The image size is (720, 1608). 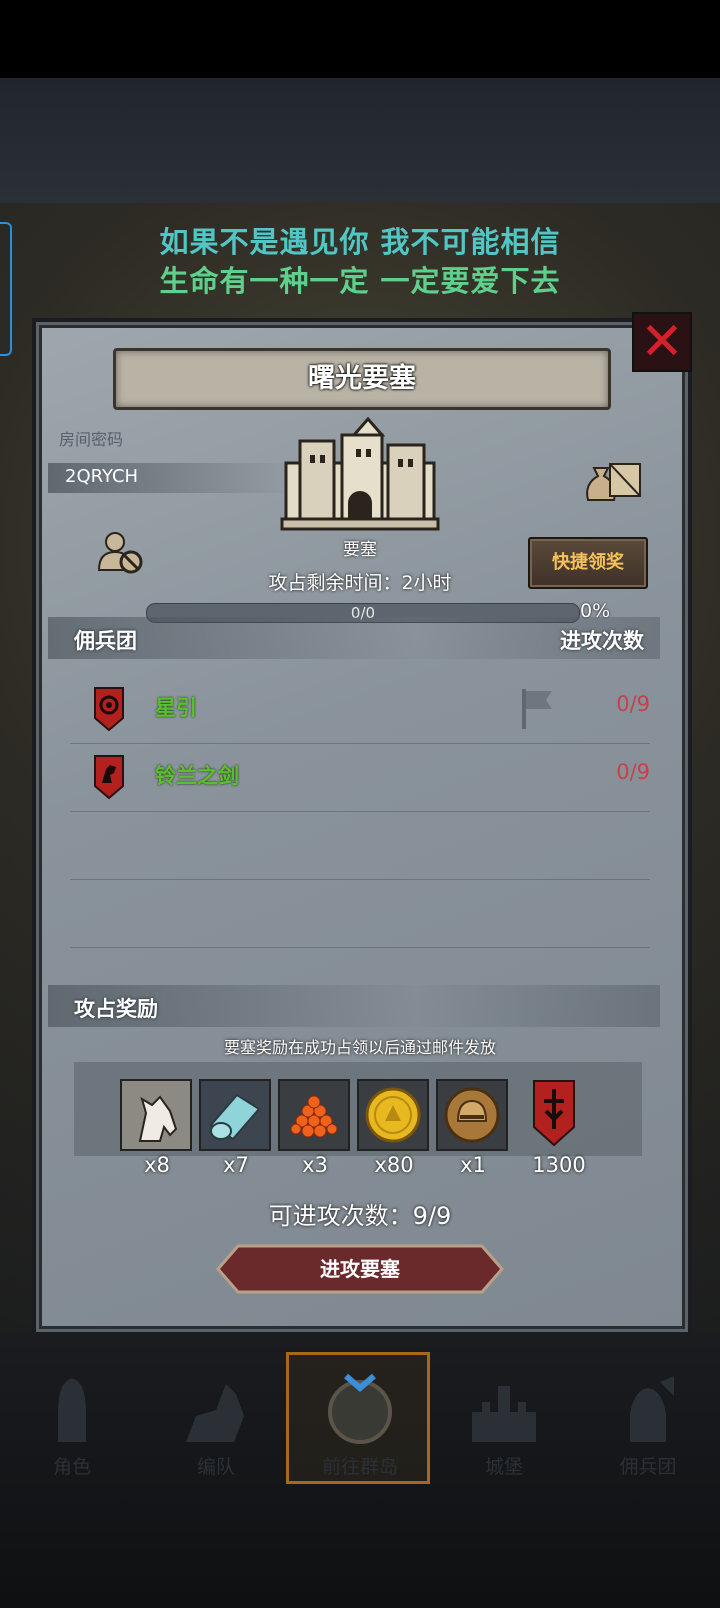 I want to click on nav-label: 角色, so click(x=71, y=1467).